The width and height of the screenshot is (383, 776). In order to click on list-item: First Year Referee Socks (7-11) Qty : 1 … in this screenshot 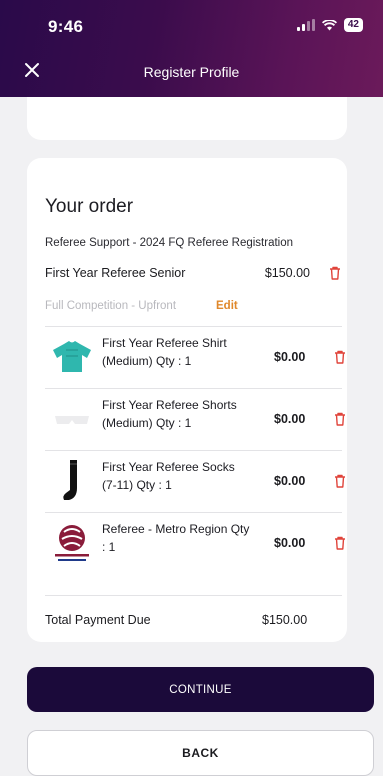, I will do `click(195, 481)`.